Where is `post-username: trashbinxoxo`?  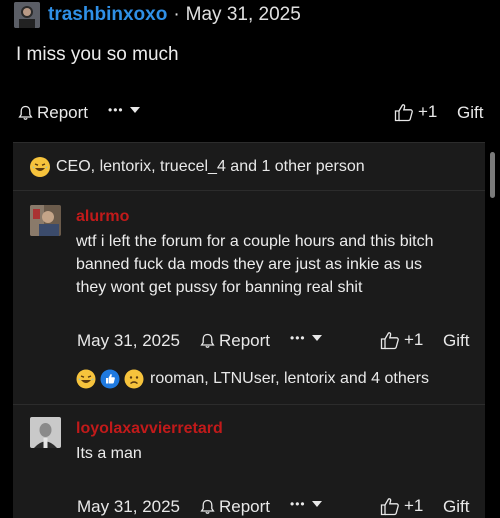 post-username: trashbinxoxo is located at coordinates (107, 15).